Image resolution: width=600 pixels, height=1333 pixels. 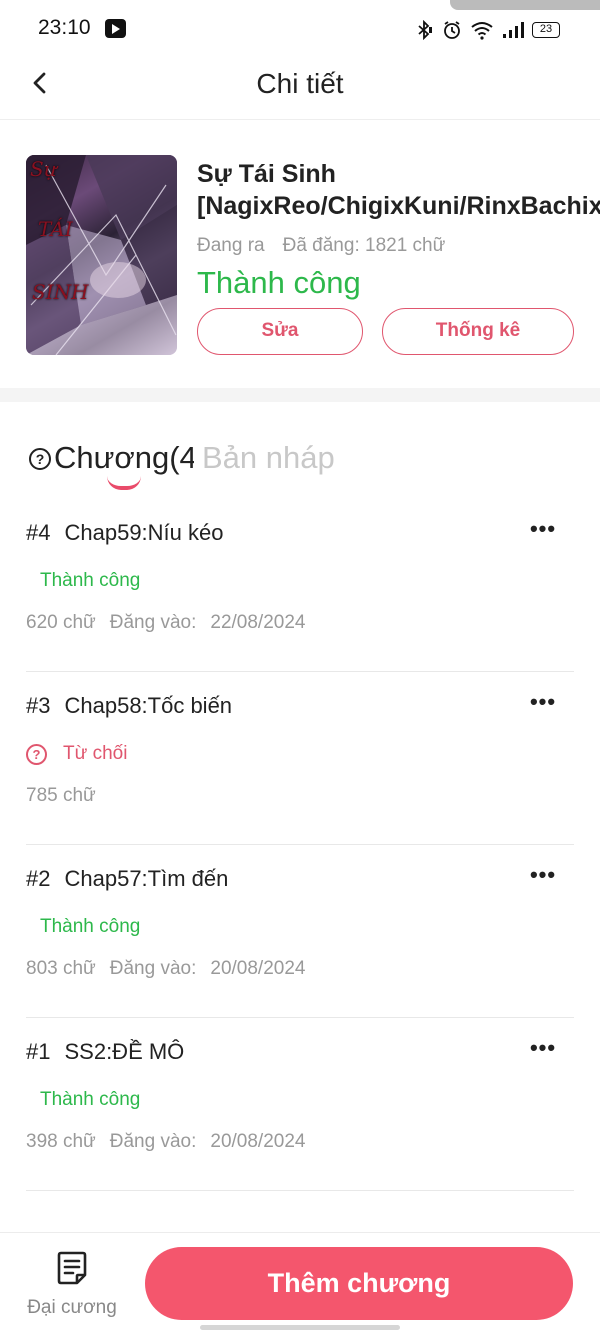 I want to click on media-app-icon, so click(x=115, y=28).